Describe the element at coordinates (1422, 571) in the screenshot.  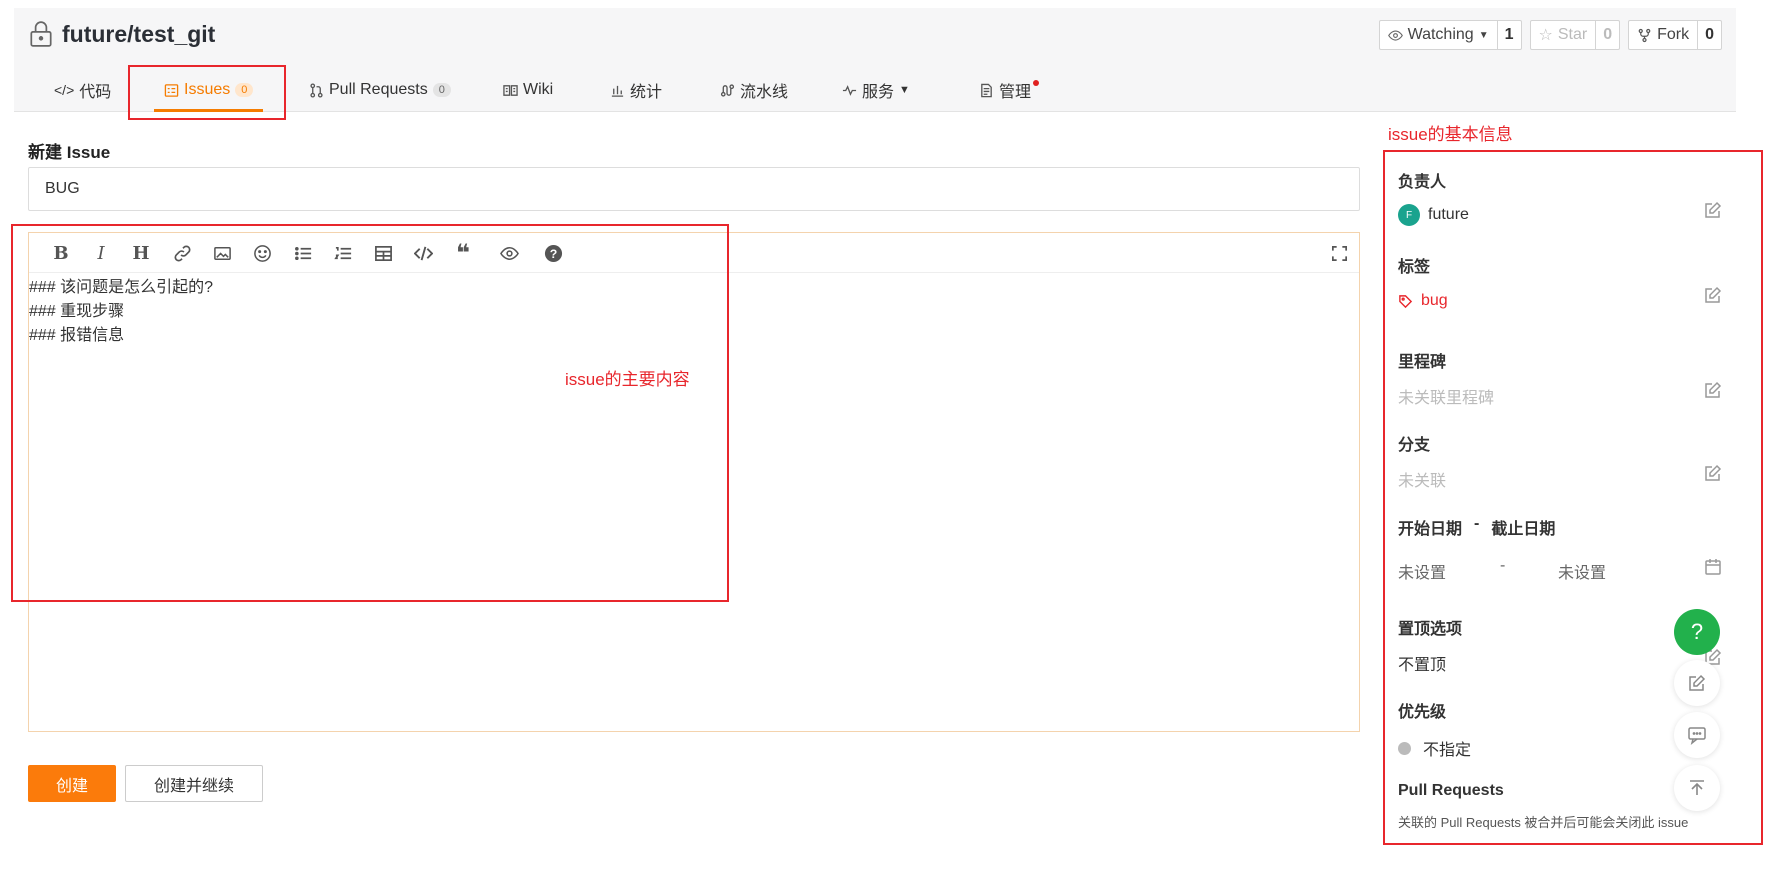
I see `start-date-value: 未设置` at that location.